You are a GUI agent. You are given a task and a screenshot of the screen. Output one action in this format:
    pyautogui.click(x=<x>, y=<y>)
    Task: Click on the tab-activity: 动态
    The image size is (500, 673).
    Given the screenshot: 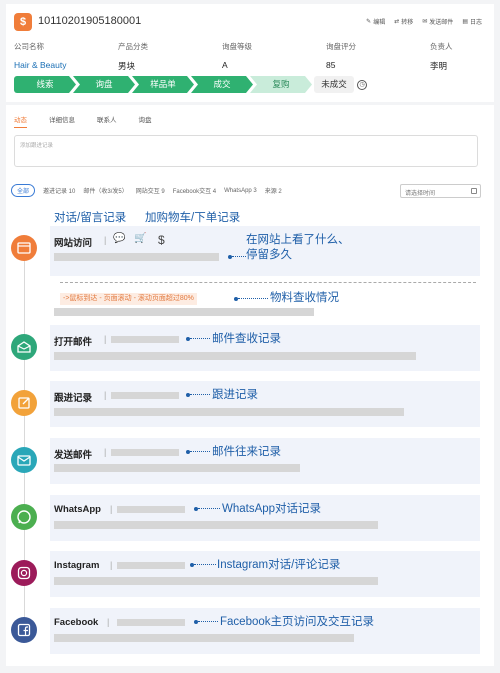 What is the action you would take?
    pyautogui.click(x=20, y=121)
    